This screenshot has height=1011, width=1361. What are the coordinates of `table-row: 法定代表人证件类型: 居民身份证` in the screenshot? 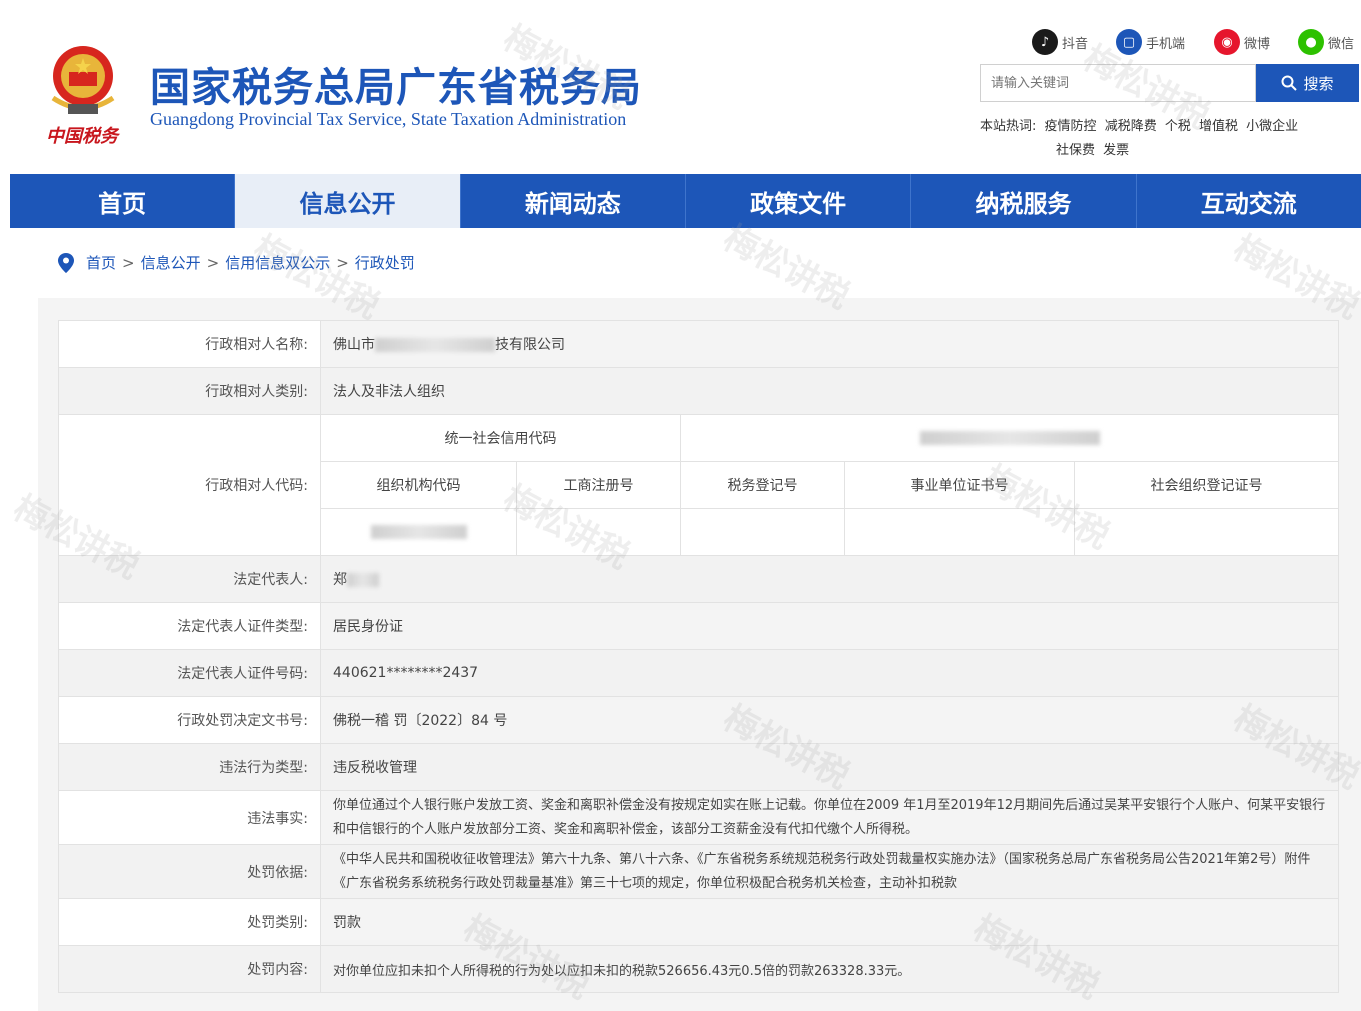 It's located at (699, 626).